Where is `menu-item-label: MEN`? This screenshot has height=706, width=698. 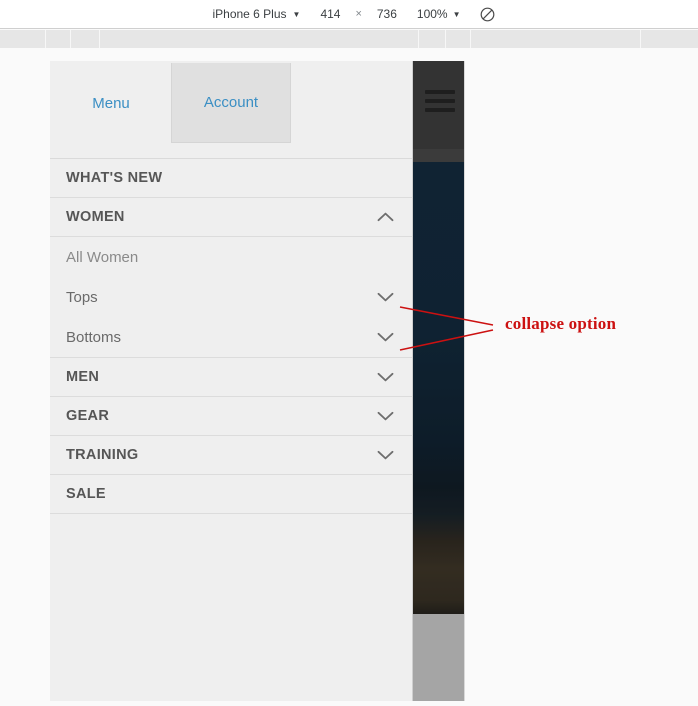 menu-item-label: MEN is located at coordinates (83, 377).